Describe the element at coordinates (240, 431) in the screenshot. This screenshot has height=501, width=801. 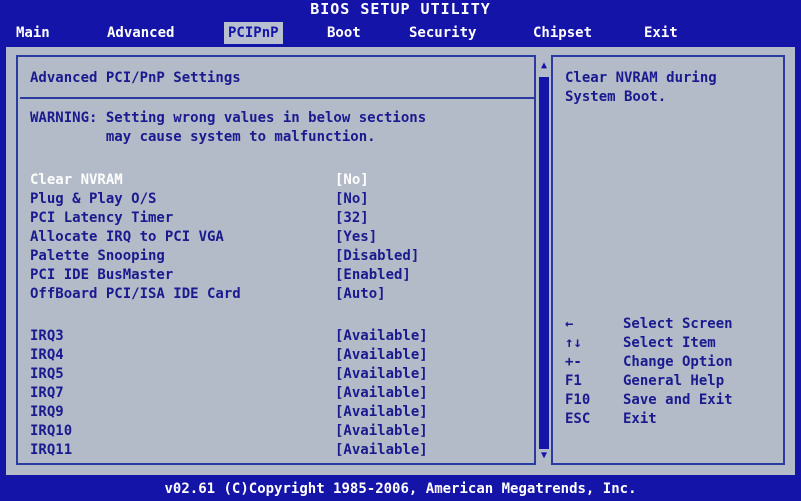
I see `setting-irq10: IRQ10 [Available]` at that location.